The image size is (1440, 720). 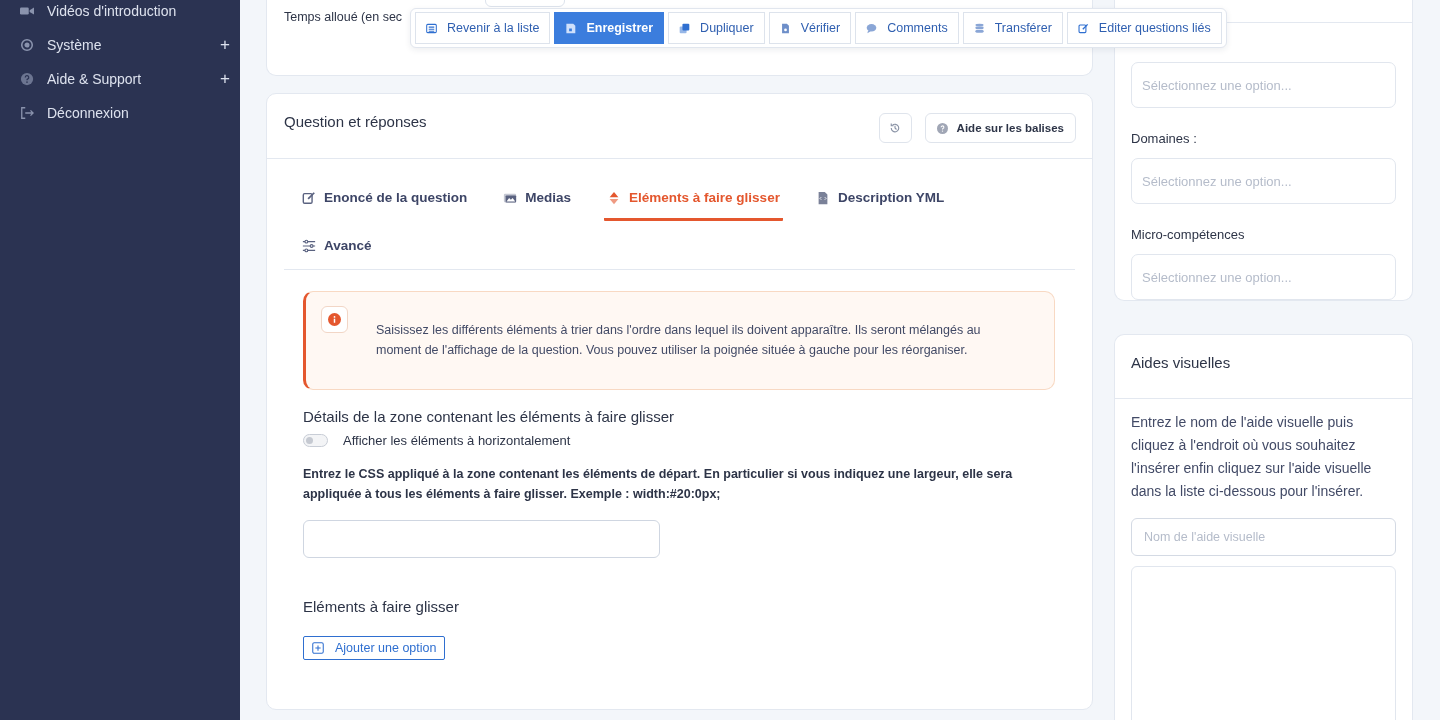 I want to click on toggle-switch, so click(x=315, y=440).